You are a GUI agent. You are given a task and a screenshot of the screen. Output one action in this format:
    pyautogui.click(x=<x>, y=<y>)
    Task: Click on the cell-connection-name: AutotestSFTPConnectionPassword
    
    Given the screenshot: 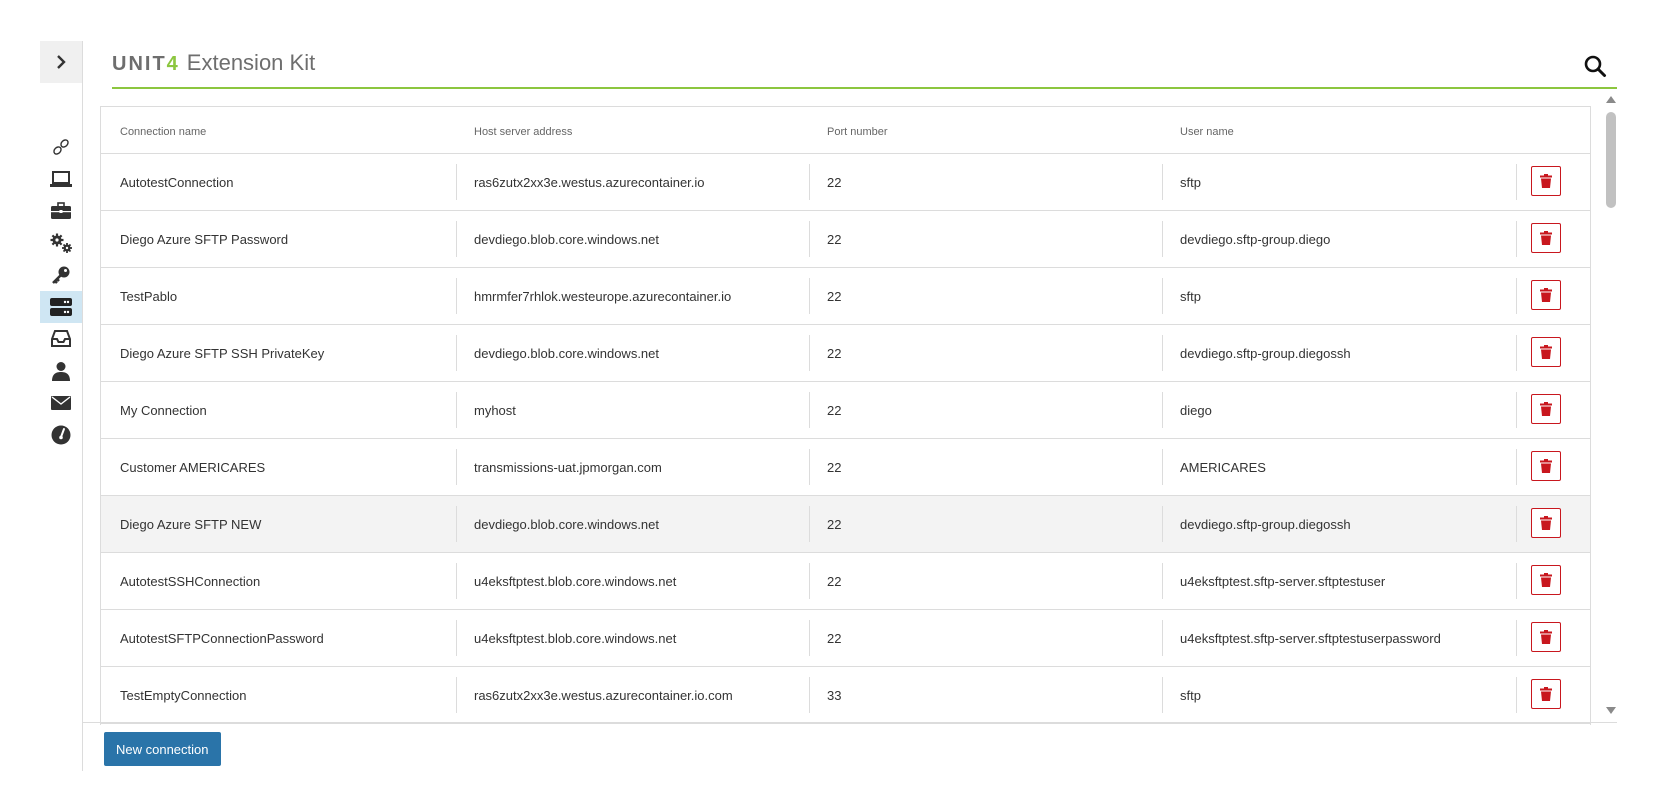 What is the action you would take?
    pyautogui.click(x=222, y=638)
    